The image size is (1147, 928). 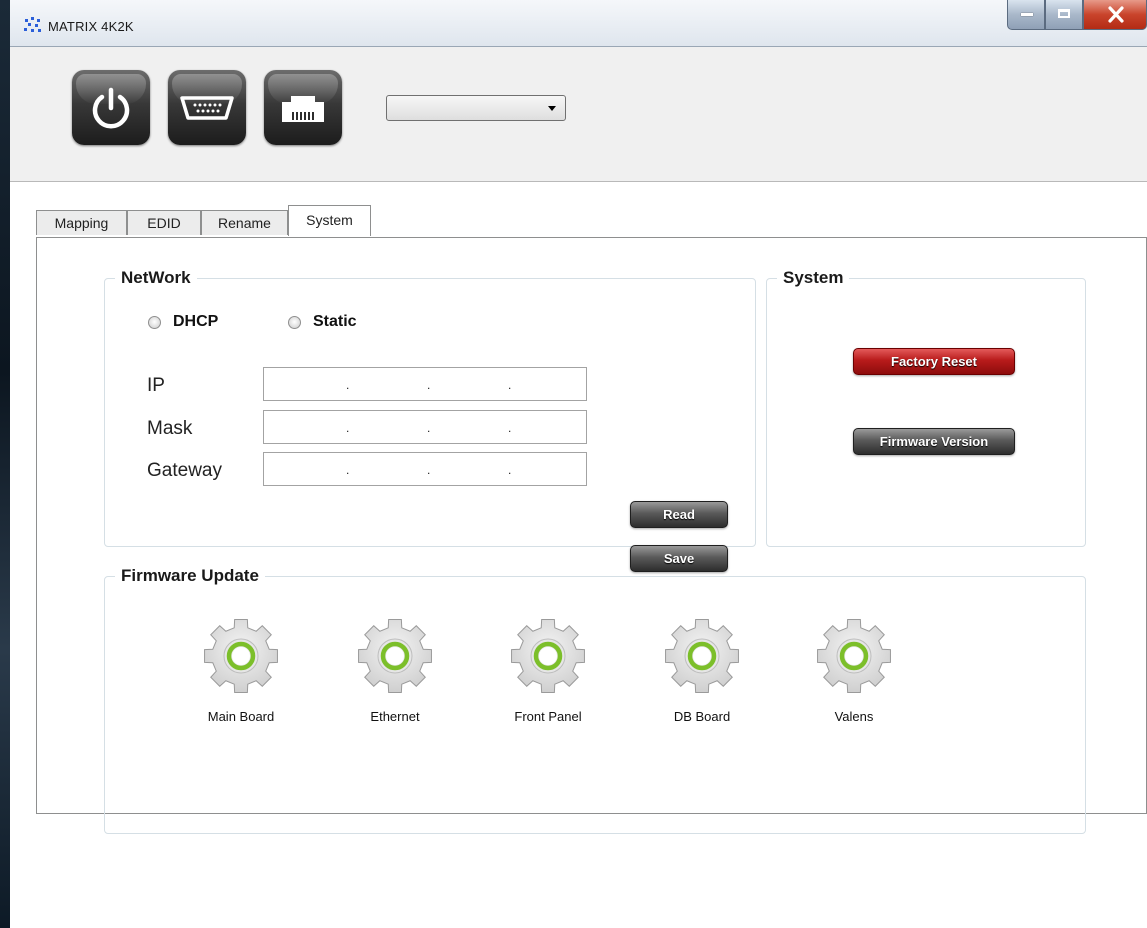 What do you see at coordinates (934, 441) in the screenshot?
I see `firmware-version-button: Firmware Version` at bounding box center [934, 441].